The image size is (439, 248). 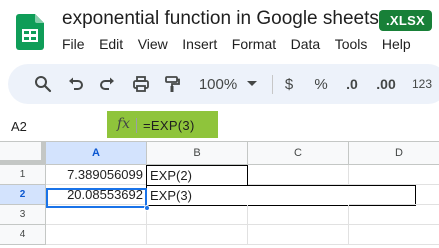 I want to click on paint-format-icon, so click(x=172, y=84).